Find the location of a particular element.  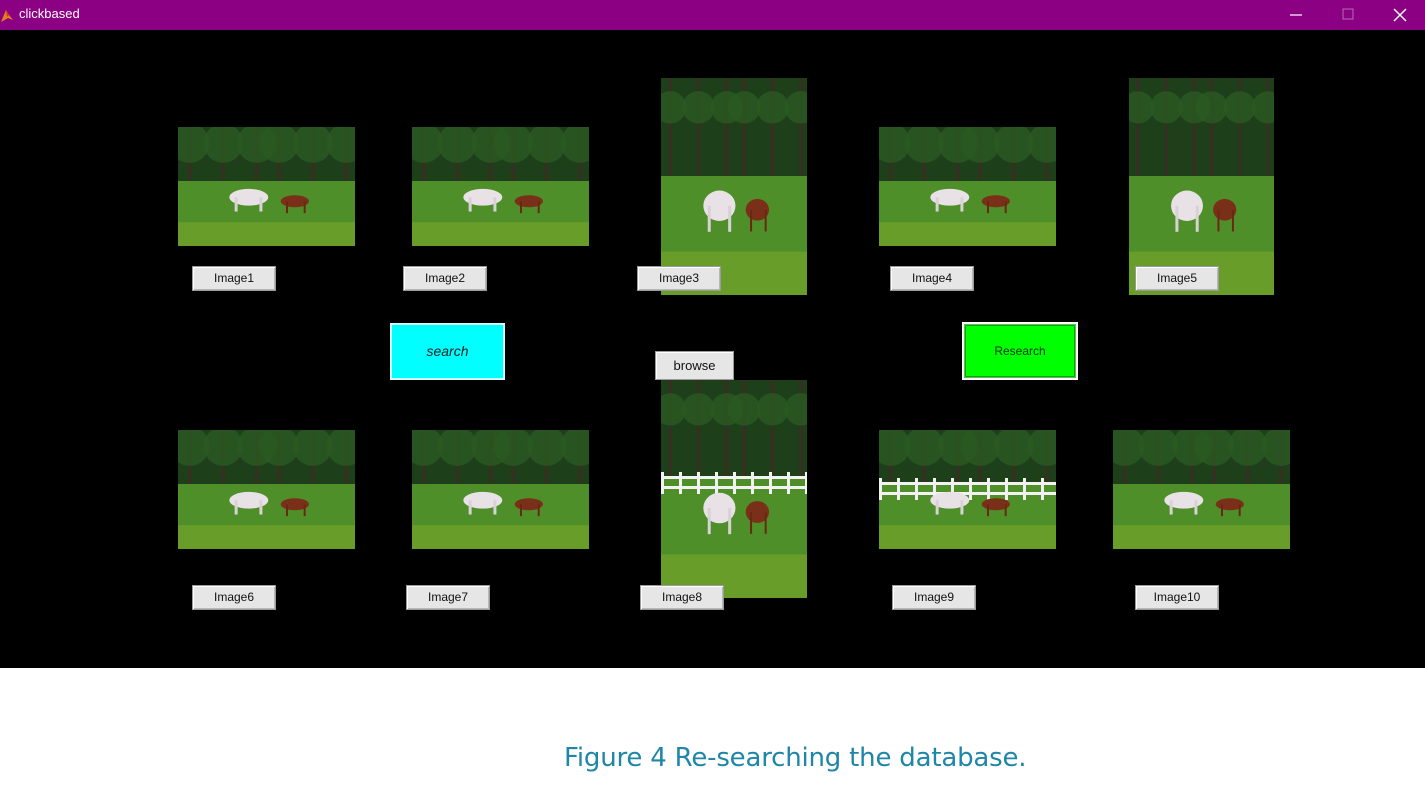

minimize-icon is located at coordinates (1296, 15).